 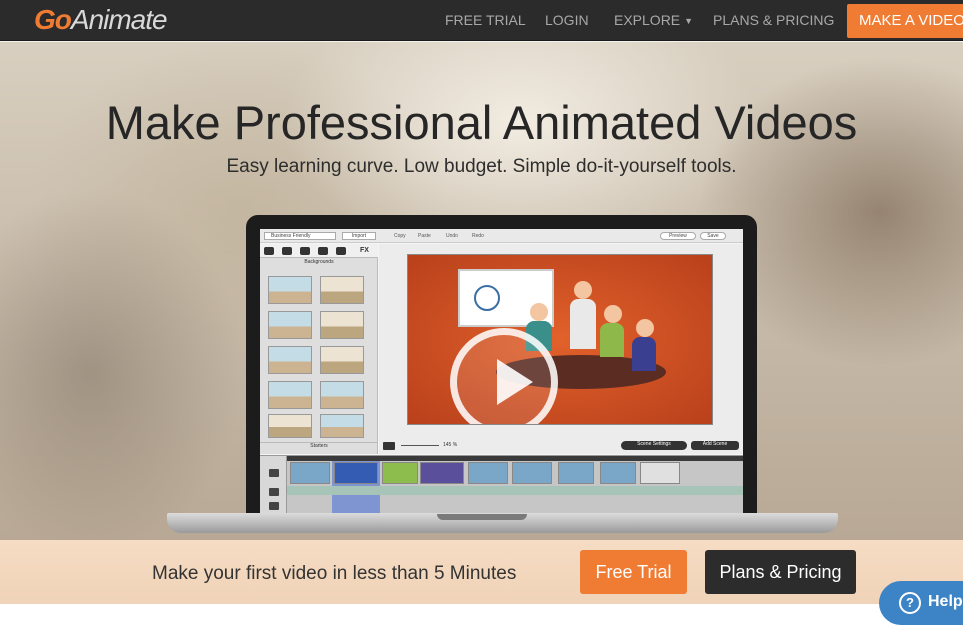 I want to click on pie-chart-drawing, so click(x=487, y=298).